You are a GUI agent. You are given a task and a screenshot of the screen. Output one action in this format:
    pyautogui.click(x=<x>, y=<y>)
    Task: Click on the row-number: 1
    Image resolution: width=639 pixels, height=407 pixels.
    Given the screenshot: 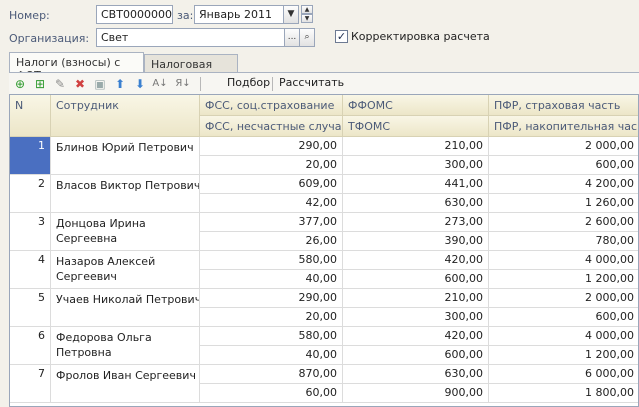 What is the action you would take?
    pyautogui.click(x=30, y=156)
    